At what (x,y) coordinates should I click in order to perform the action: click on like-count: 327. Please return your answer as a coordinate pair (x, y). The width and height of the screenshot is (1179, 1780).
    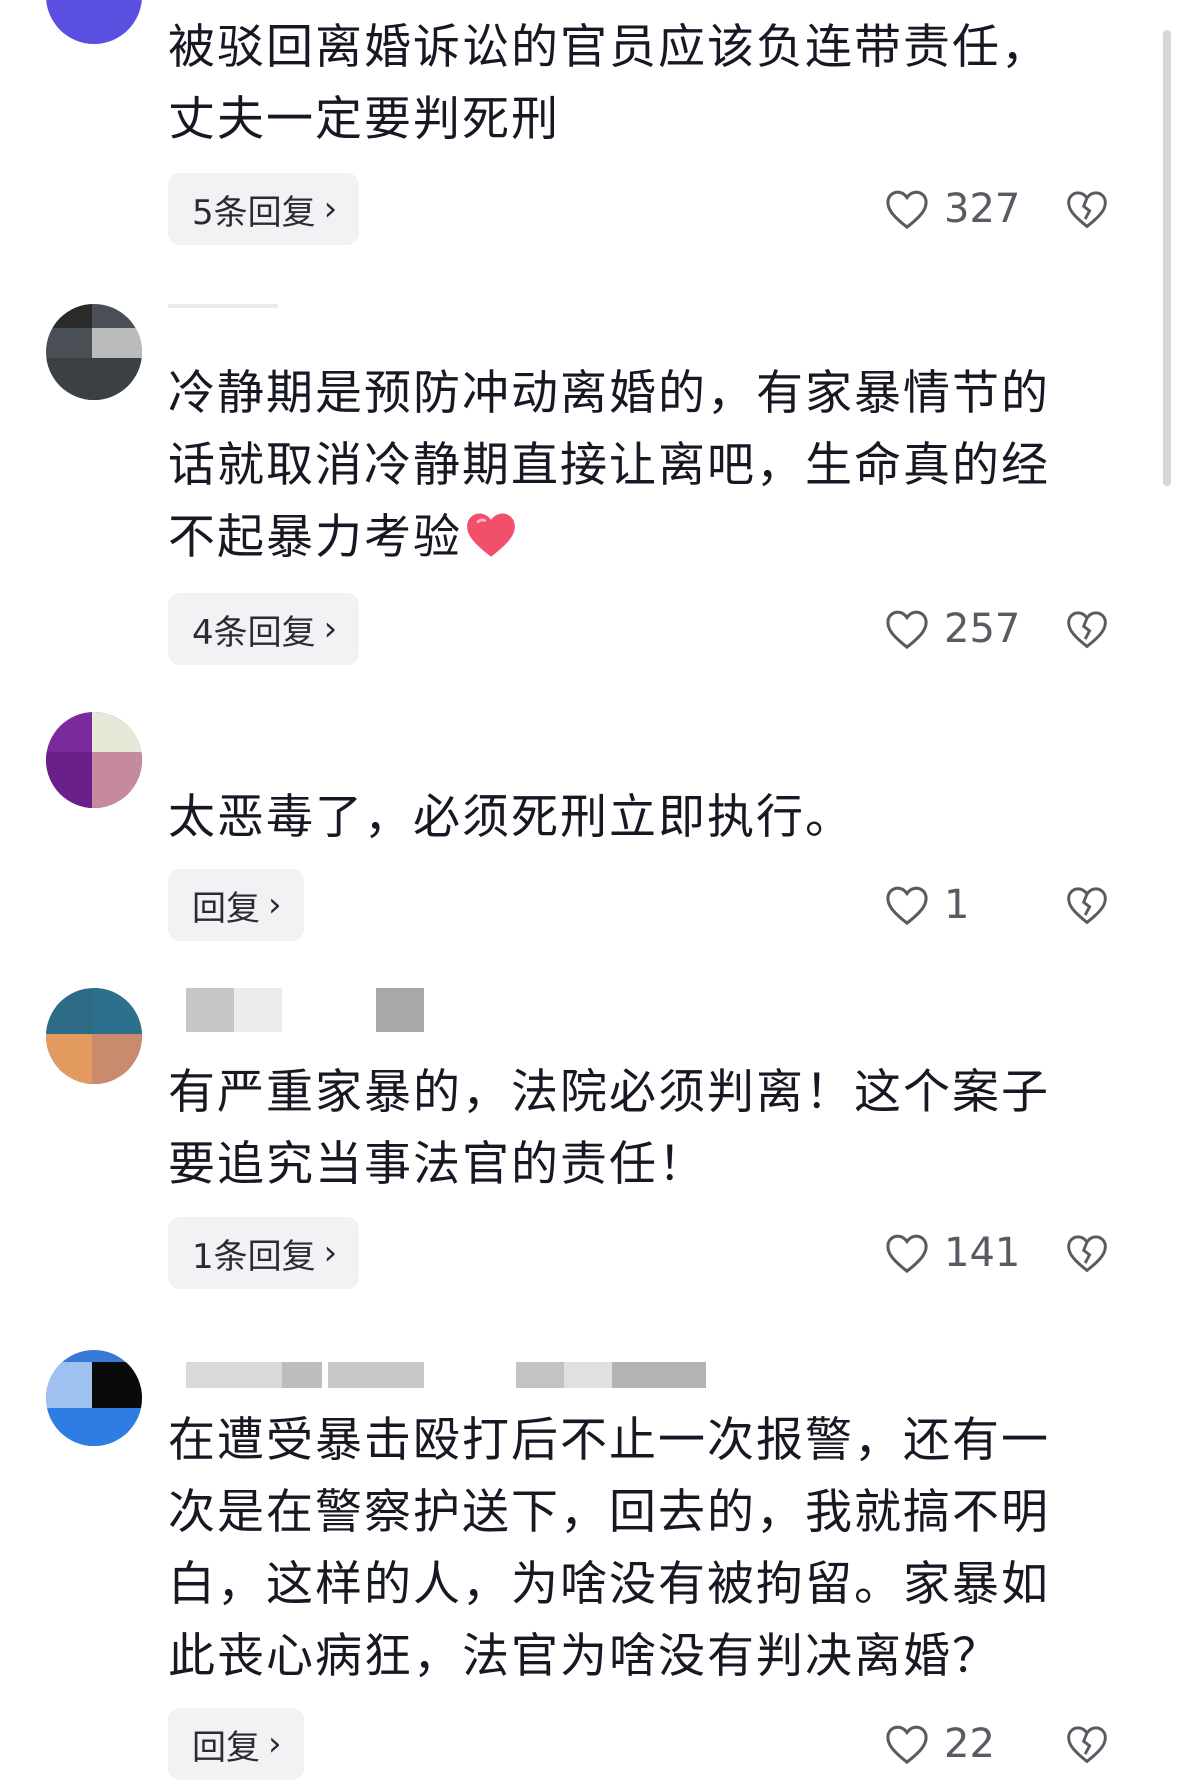
    Looking at the image, I should click on (982, 209).